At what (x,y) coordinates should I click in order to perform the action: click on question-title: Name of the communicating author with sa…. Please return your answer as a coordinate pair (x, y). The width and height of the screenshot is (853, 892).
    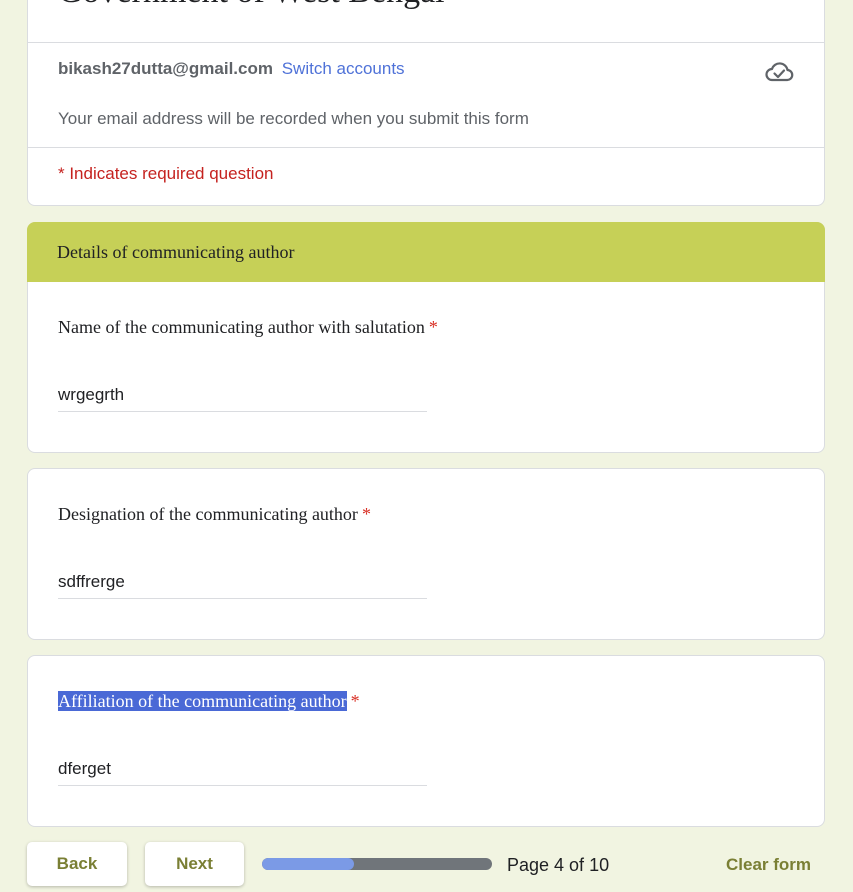
    Looking at the image, I should click on (248, 327).